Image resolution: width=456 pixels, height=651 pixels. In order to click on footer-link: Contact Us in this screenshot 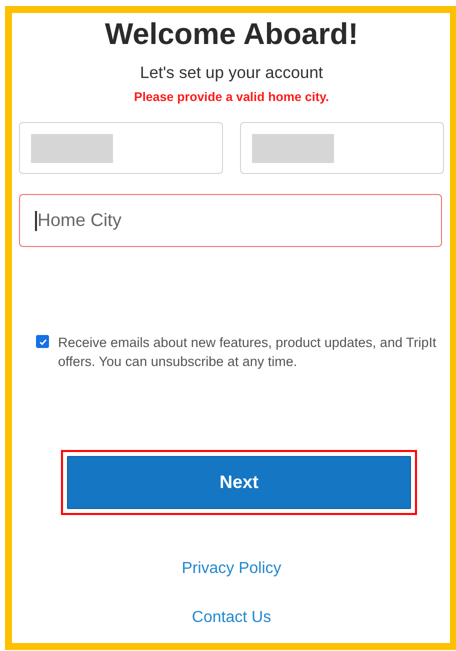, I will do `click(232, 618)`.